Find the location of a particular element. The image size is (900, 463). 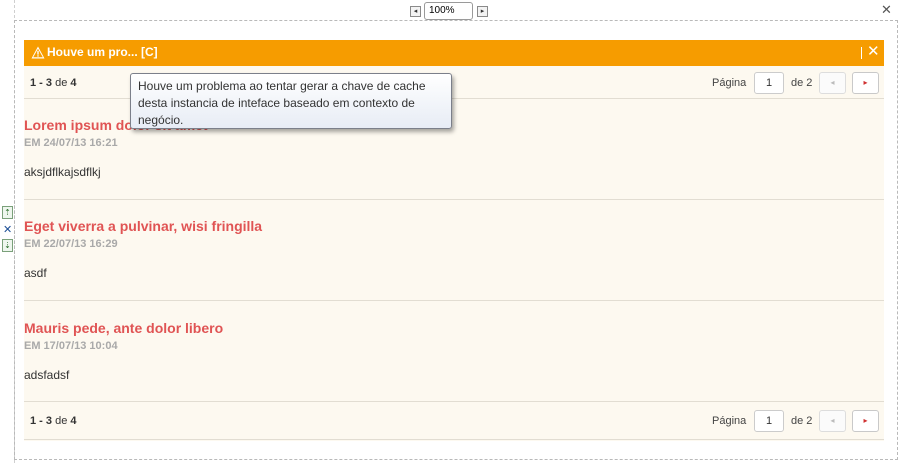

item-date: EM 17/07/13 10:04 is located at coordinates (71, 346).